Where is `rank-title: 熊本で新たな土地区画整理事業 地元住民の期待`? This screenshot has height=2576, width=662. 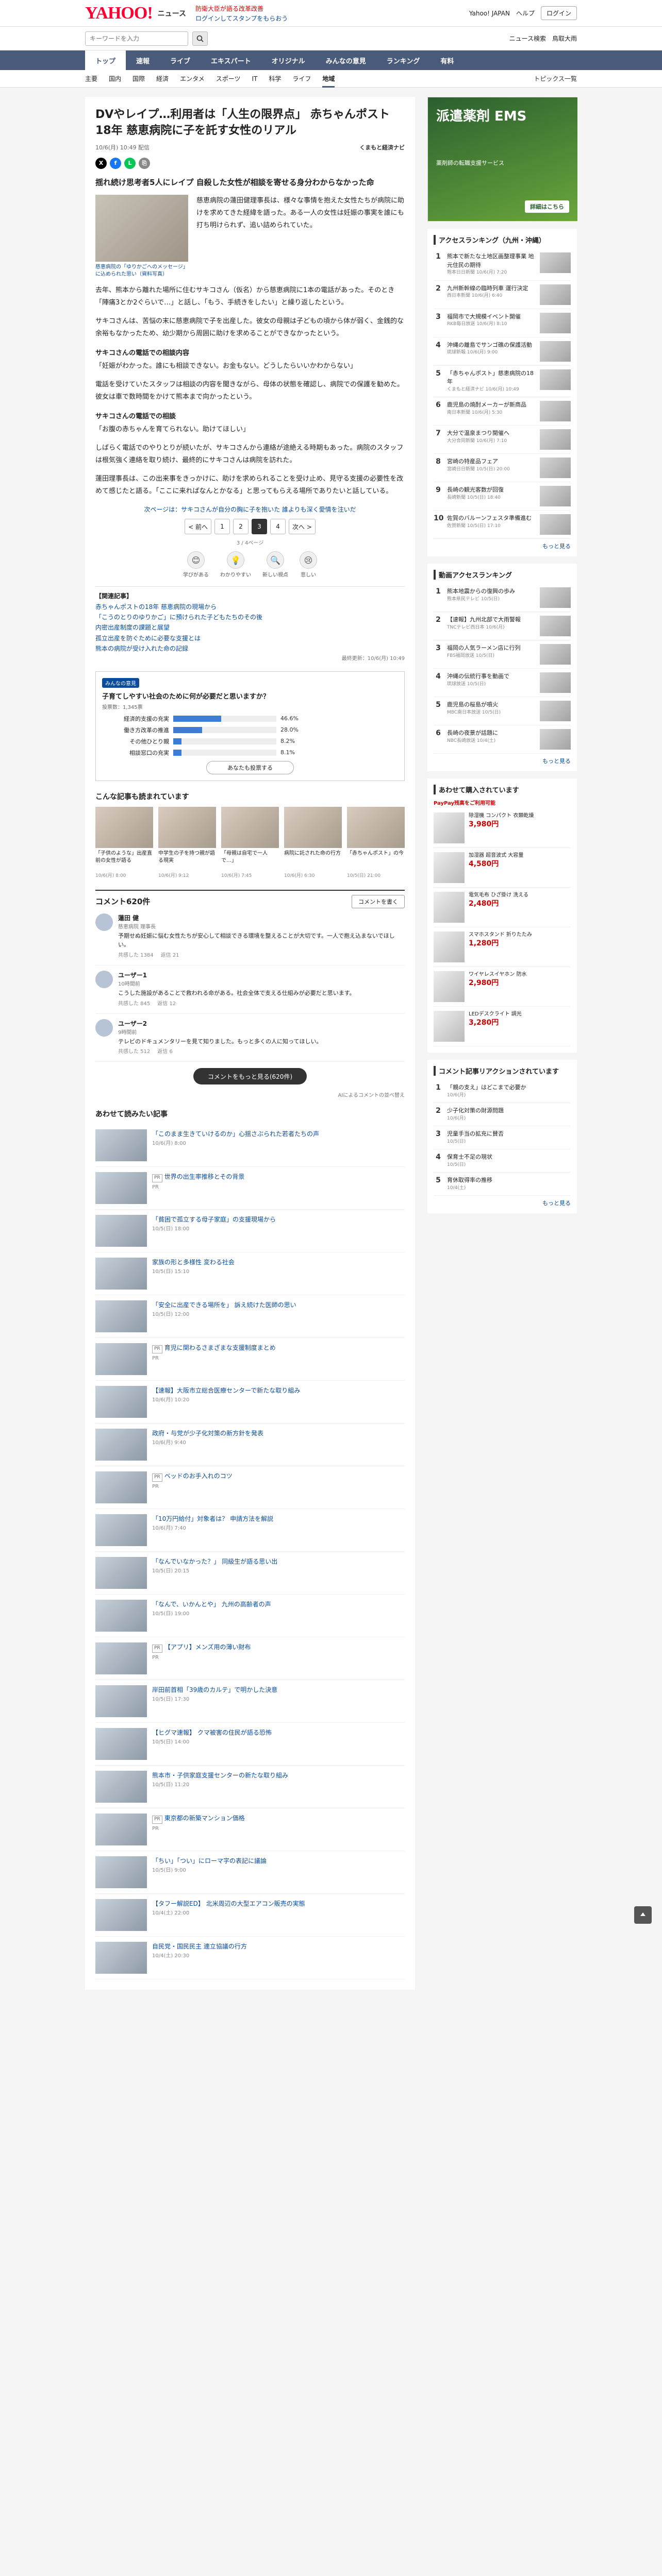 rank-title: 熊本で新たな土地区画整理事業 地元住民の期待 is located at coordinates (491, 260).